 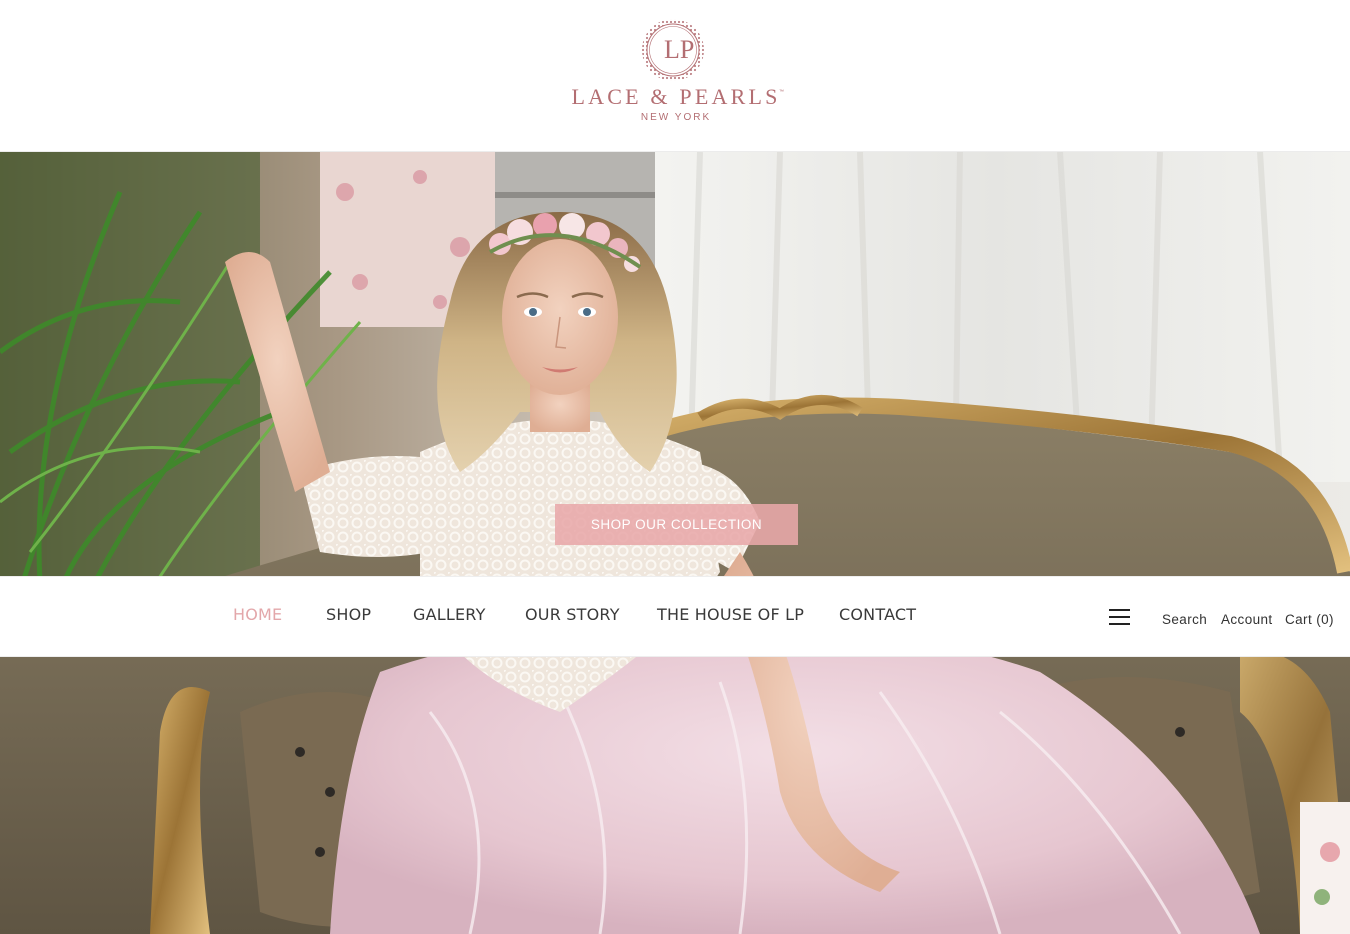 I want to click on hamburger-icon, so click(x=1119, y=617).